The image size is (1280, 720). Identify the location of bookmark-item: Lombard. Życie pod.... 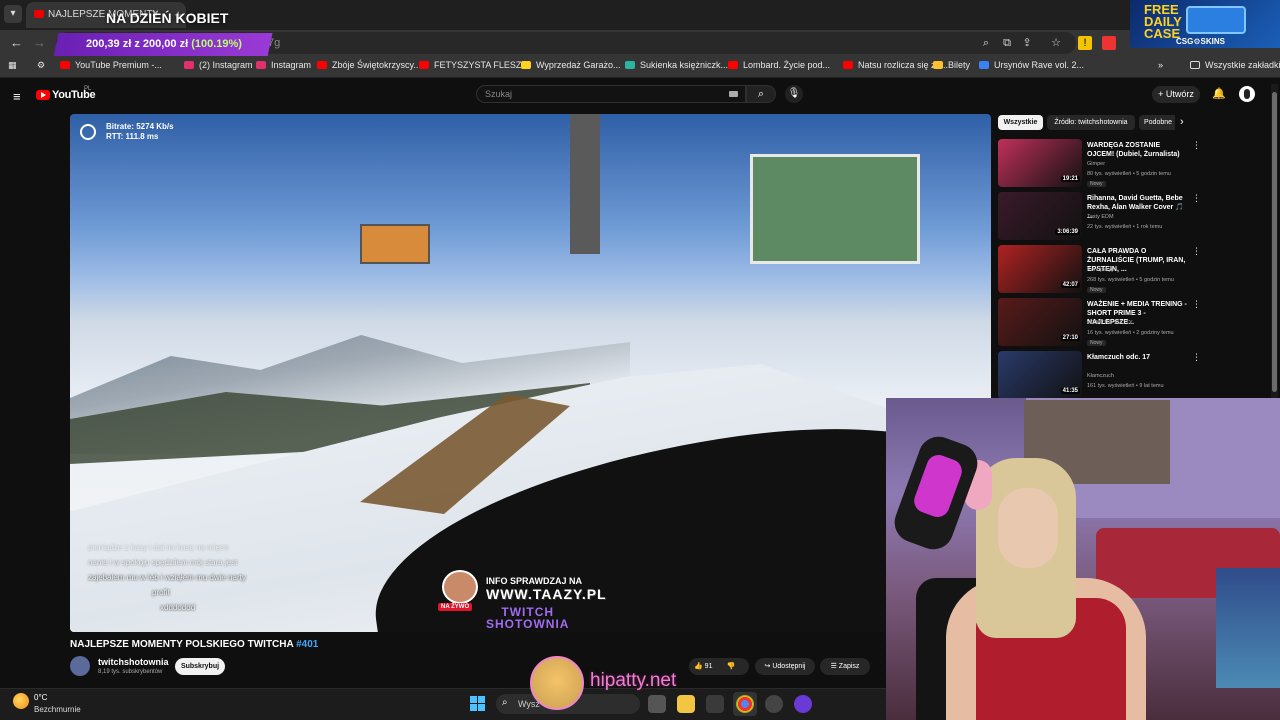
(779, 65).